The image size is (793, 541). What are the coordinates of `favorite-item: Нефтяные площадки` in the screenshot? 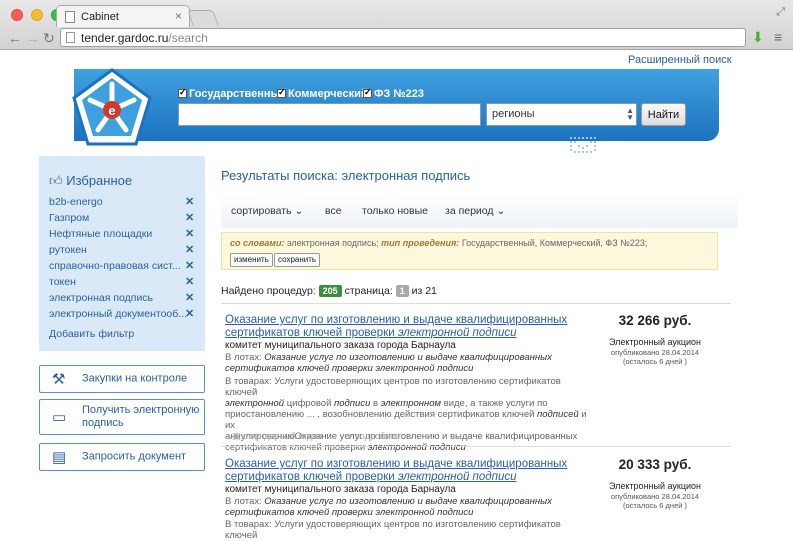 It's located at (119, 234).